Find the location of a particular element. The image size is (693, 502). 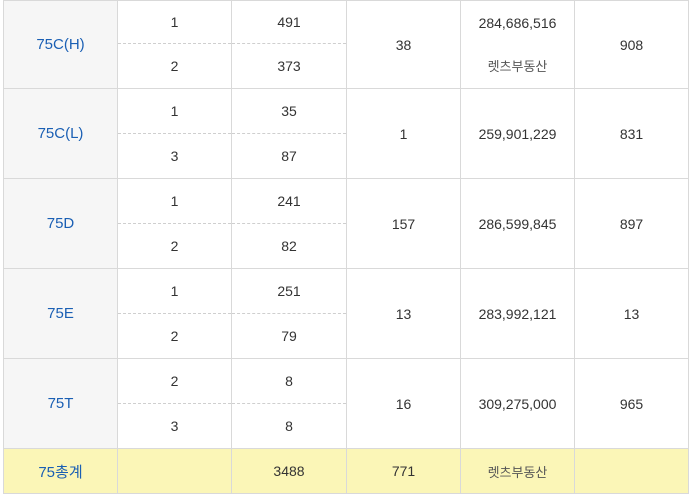

col6-cell: 965 is located at coordinates (631, 403).